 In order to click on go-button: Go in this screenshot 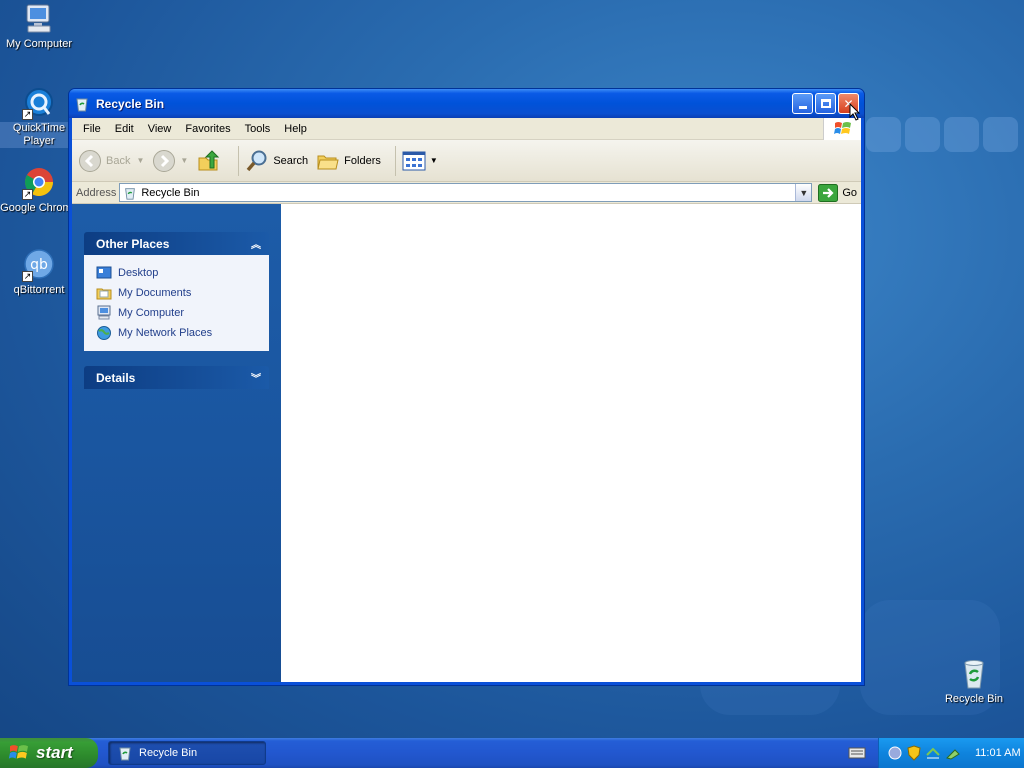, I will do `click(837, 192)`.